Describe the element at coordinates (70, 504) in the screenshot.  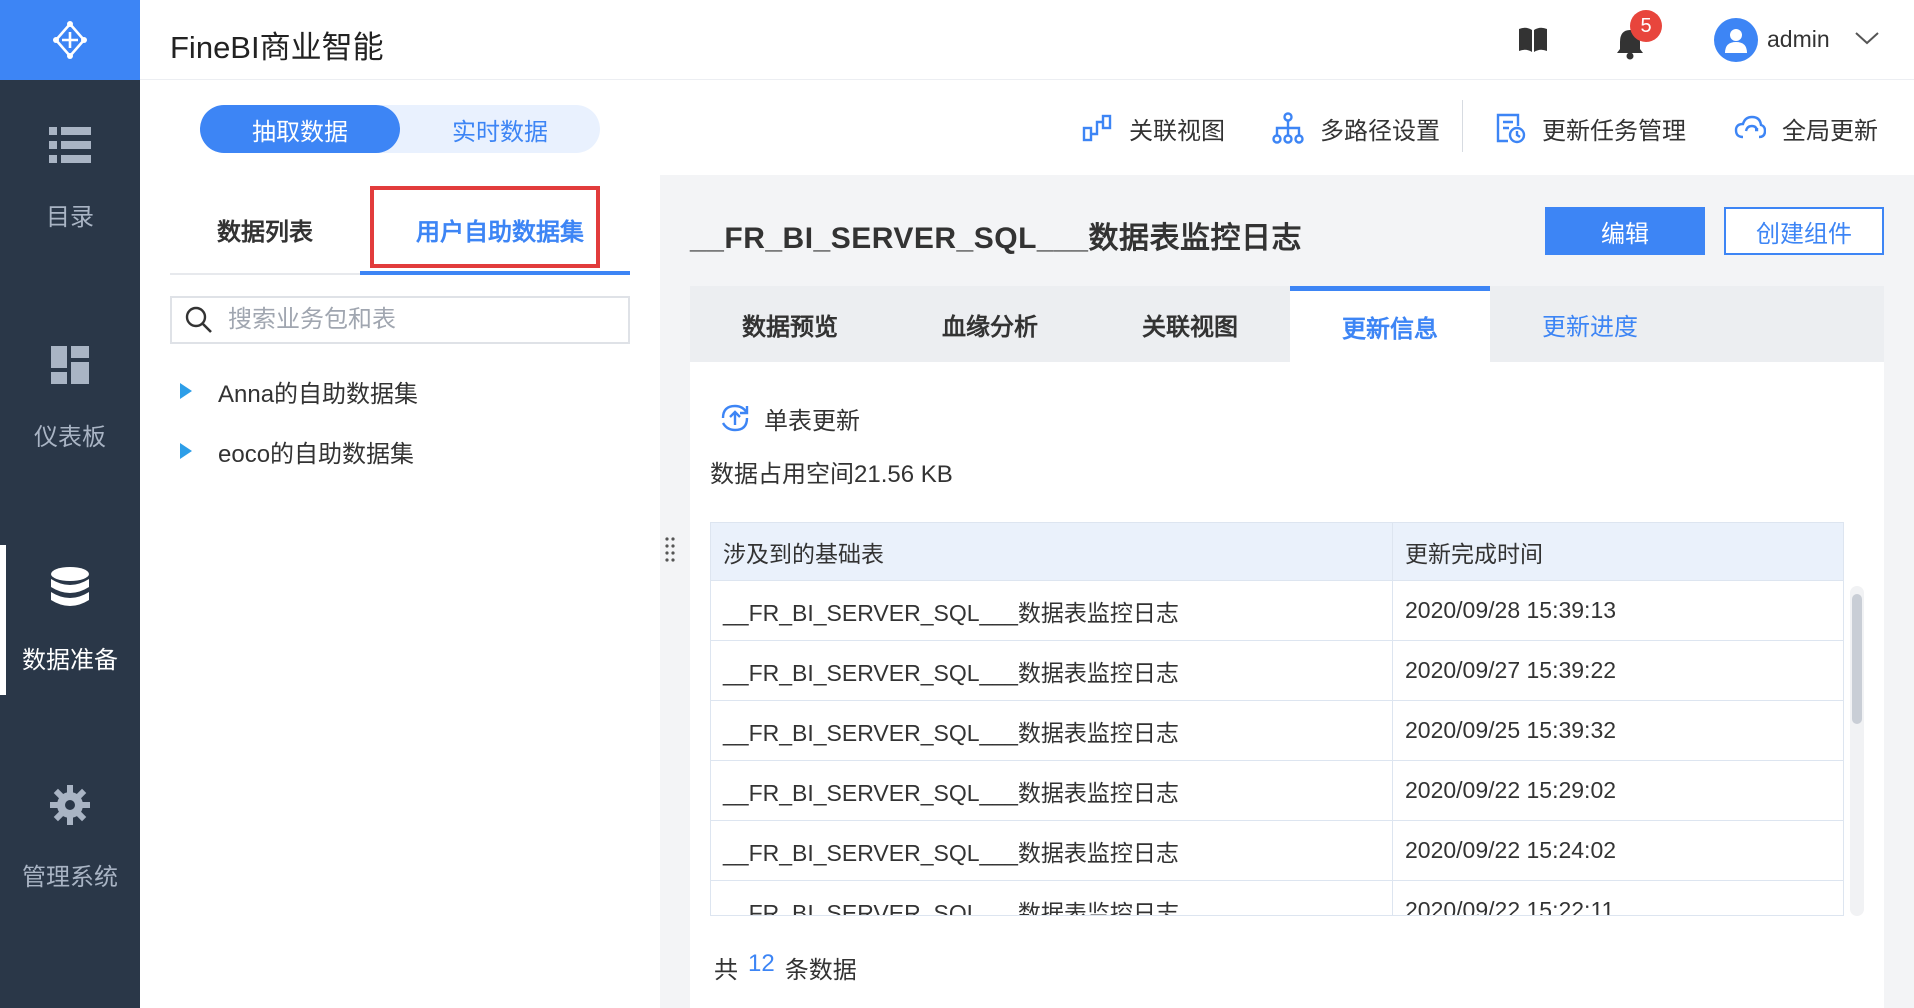
I see `sidebar: 目录 仪表板 数据准备 管理系统` at that location.